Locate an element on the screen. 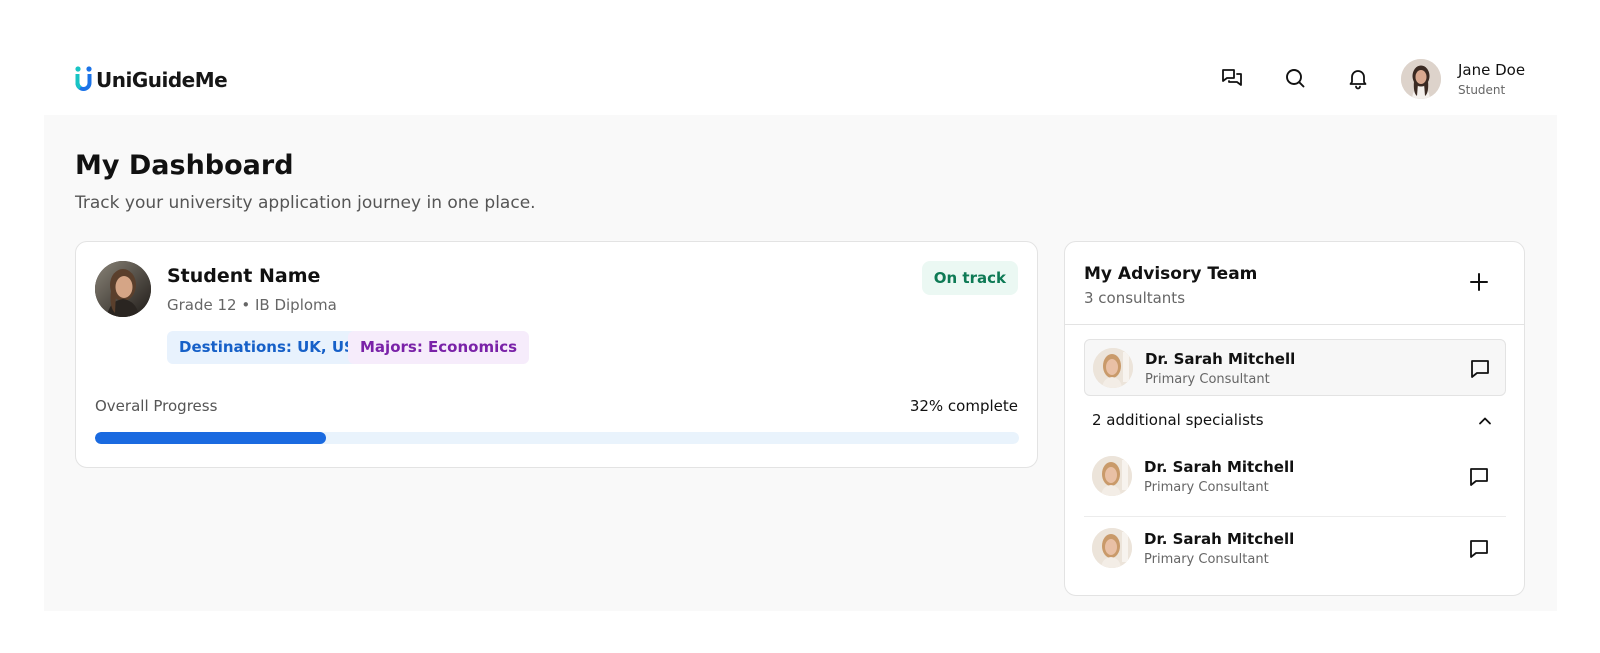 The image size is (1600, 653). search-icon is located at coordinates (1295, 78).